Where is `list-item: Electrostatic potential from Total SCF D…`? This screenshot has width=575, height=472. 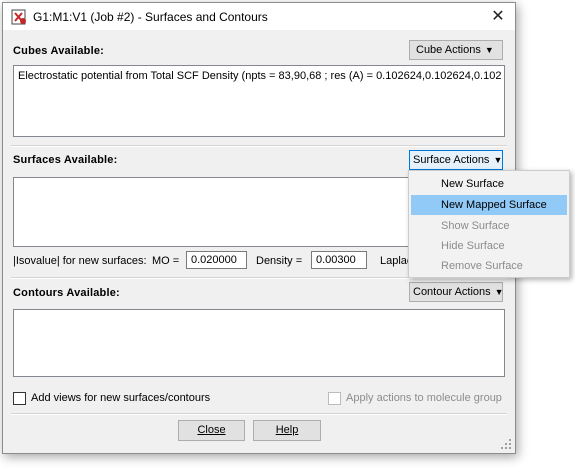
list-item: Electrostatic potential from Total SCF D… is located at coordinates (260, 76).